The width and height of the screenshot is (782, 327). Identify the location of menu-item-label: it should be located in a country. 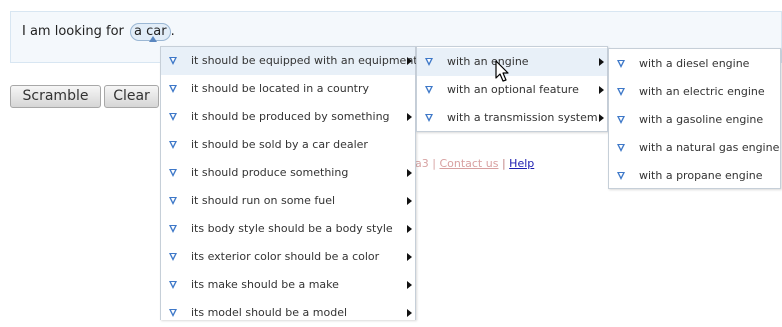
(280, 88).